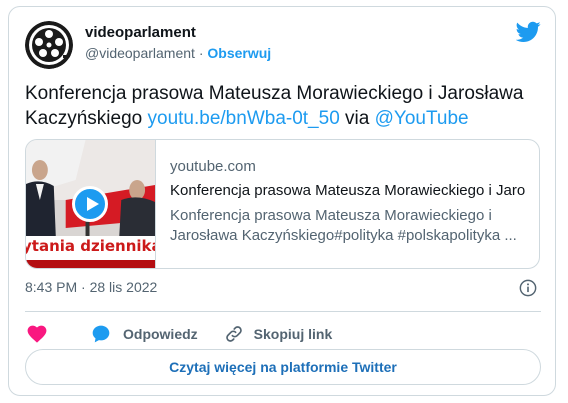  I want to click on youtube-mention: @YouTube, so click(422, 118).